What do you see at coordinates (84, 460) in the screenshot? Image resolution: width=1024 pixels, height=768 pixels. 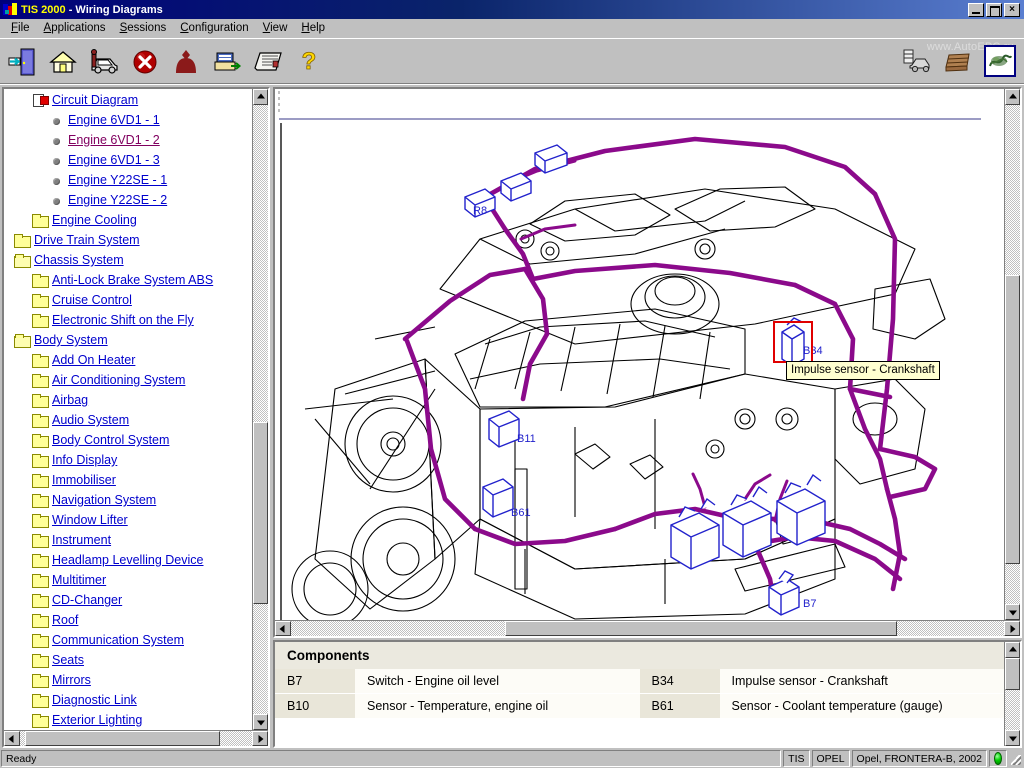 I see `sidebar-item-label: Info Display` at bounding box center [84, 460].